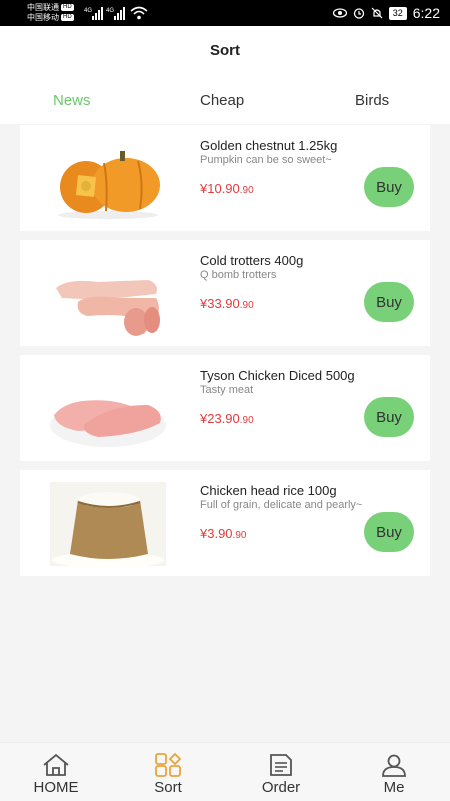  What do you see at coordinates (168, 765) in the screenshot?
I see `sort-icon` at bounding box center [168, 765].